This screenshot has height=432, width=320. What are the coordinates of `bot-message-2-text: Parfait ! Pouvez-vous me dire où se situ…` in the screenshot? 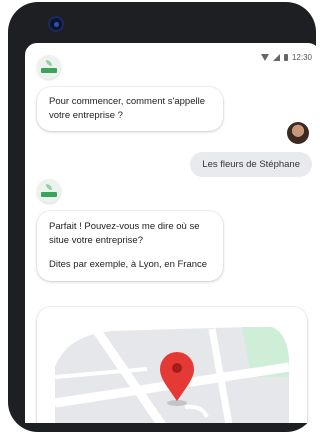 It's located at (124, 233).